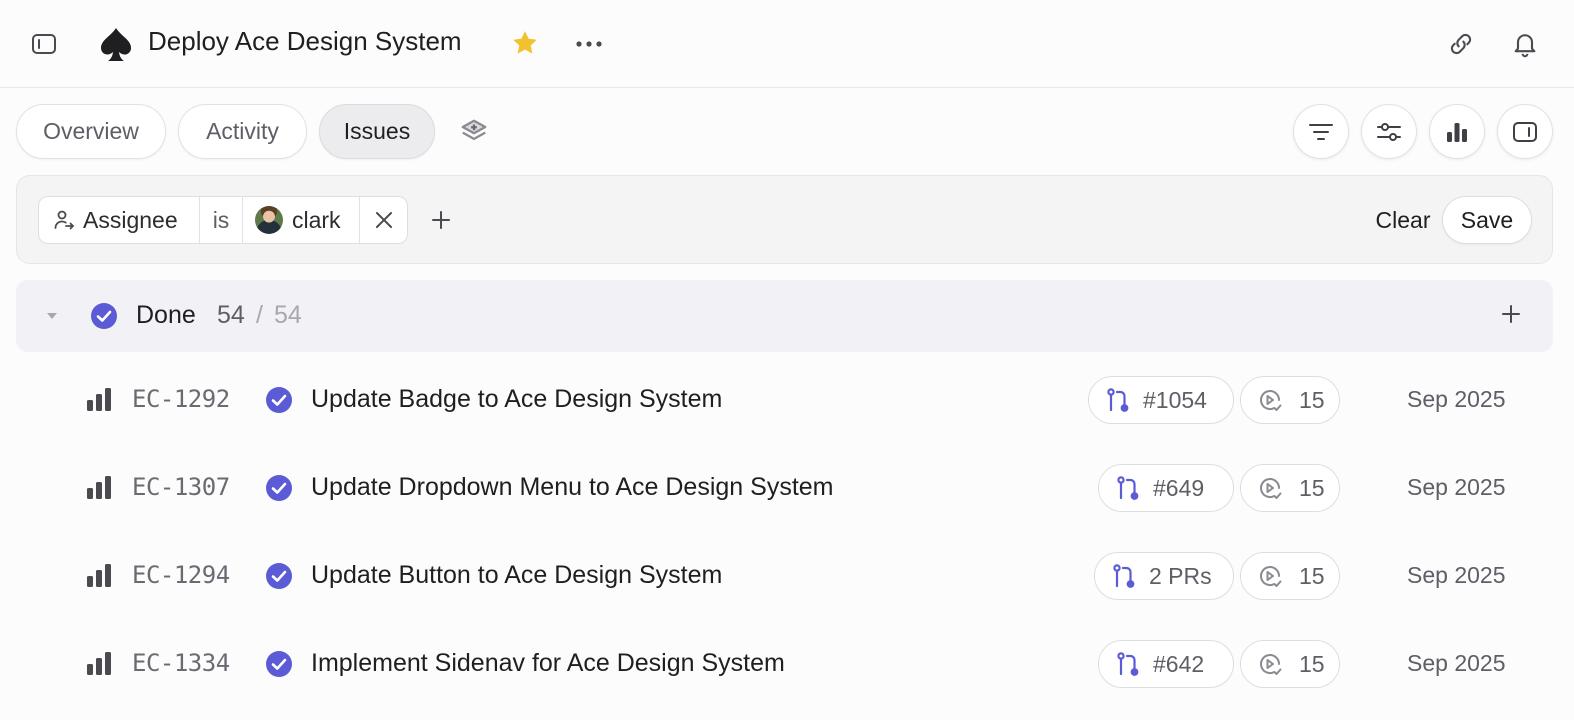 Image resolution: width=1574 pixels, height=720 pixels. Describe the element at coordinates (474, 132) in the screenshot. I see `add-view-layers-icon` at that location.